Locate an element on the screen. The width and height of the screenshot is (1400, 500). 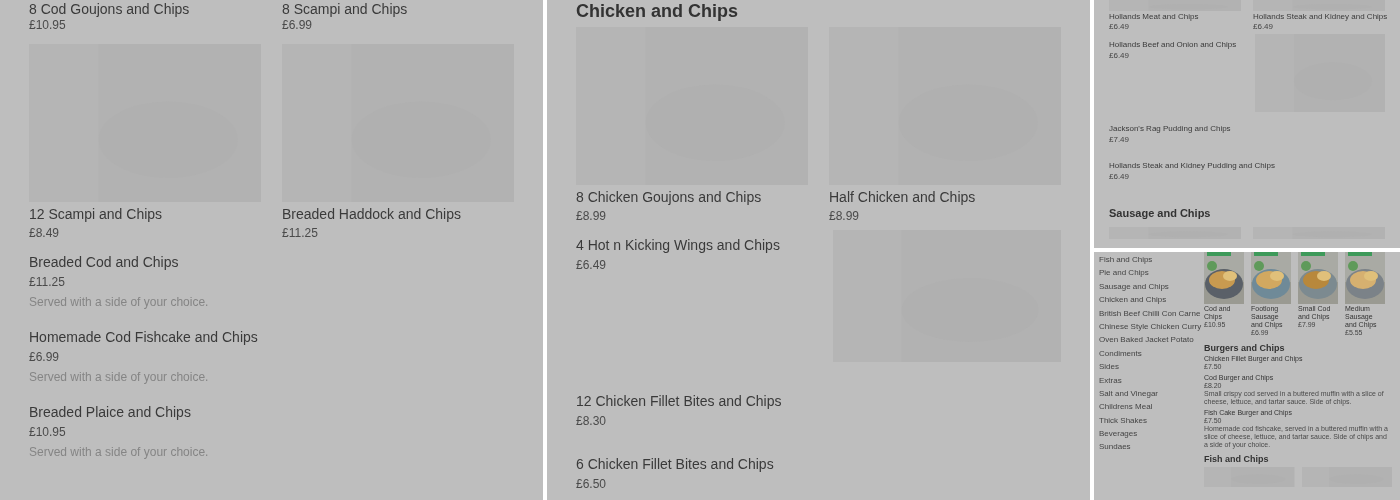
item-name: Breaded Haddock and Chips is located at coordinates (372, 214).